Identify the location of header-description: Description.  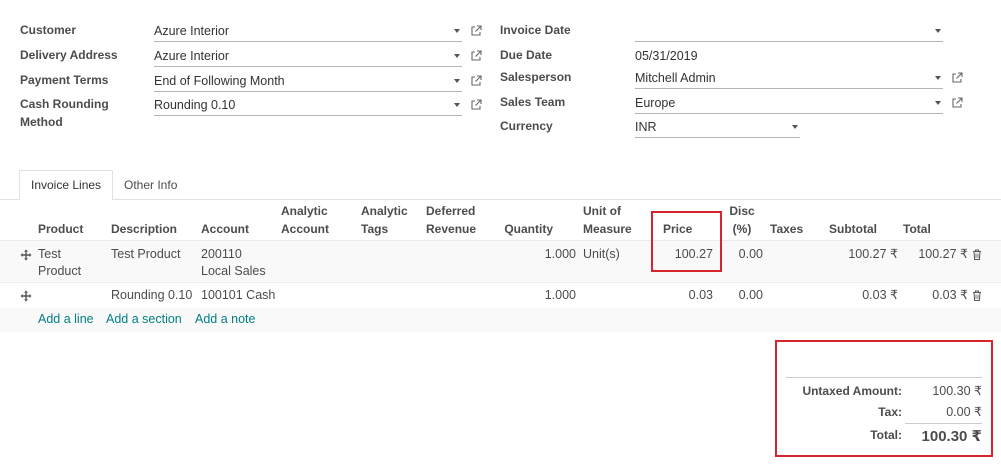
(144, 229).